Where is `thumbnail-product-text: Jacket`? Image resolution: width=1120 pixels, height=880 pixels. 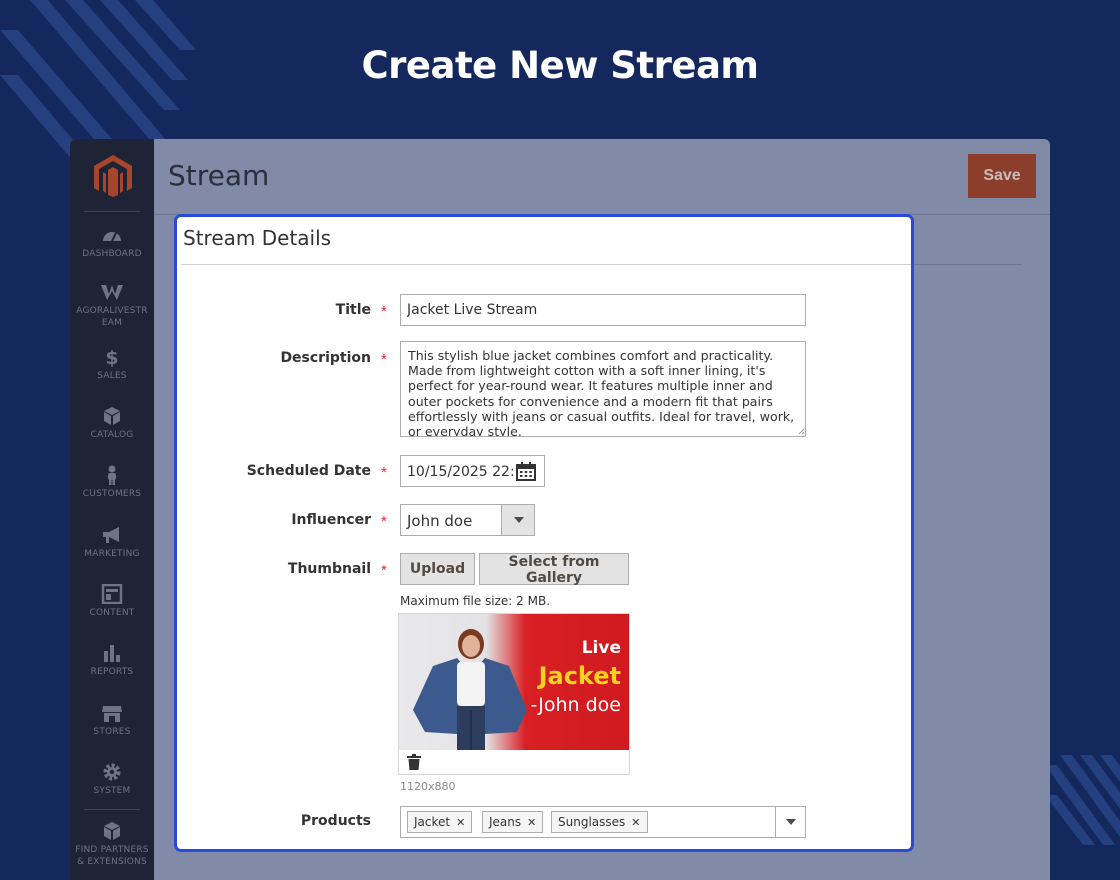 thumbnail-product-text: Jacket is located at coordinates (579, 676).